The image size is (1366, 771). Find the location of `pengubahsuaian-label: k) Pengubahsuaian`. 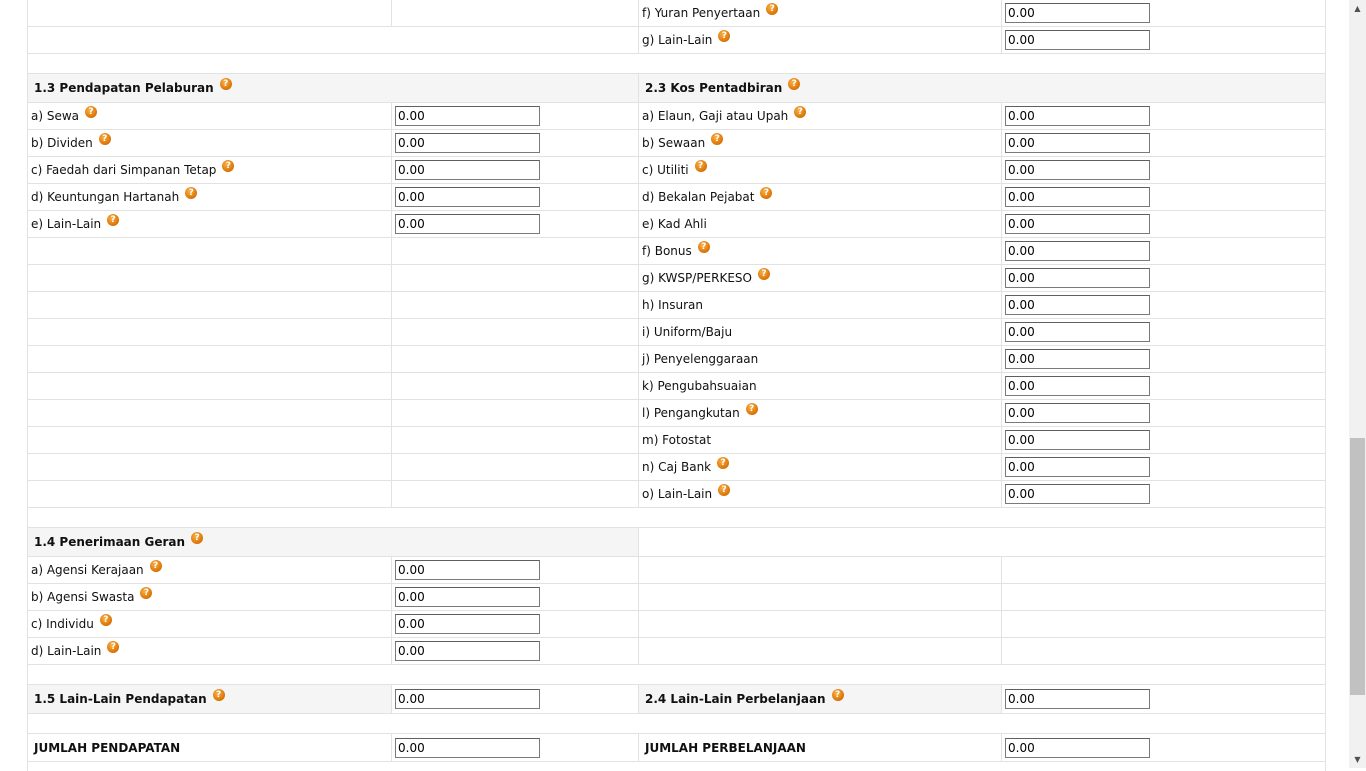

pengubahsuaian-label: k) Pengubahsuaian is located at coordinates (699, 386).